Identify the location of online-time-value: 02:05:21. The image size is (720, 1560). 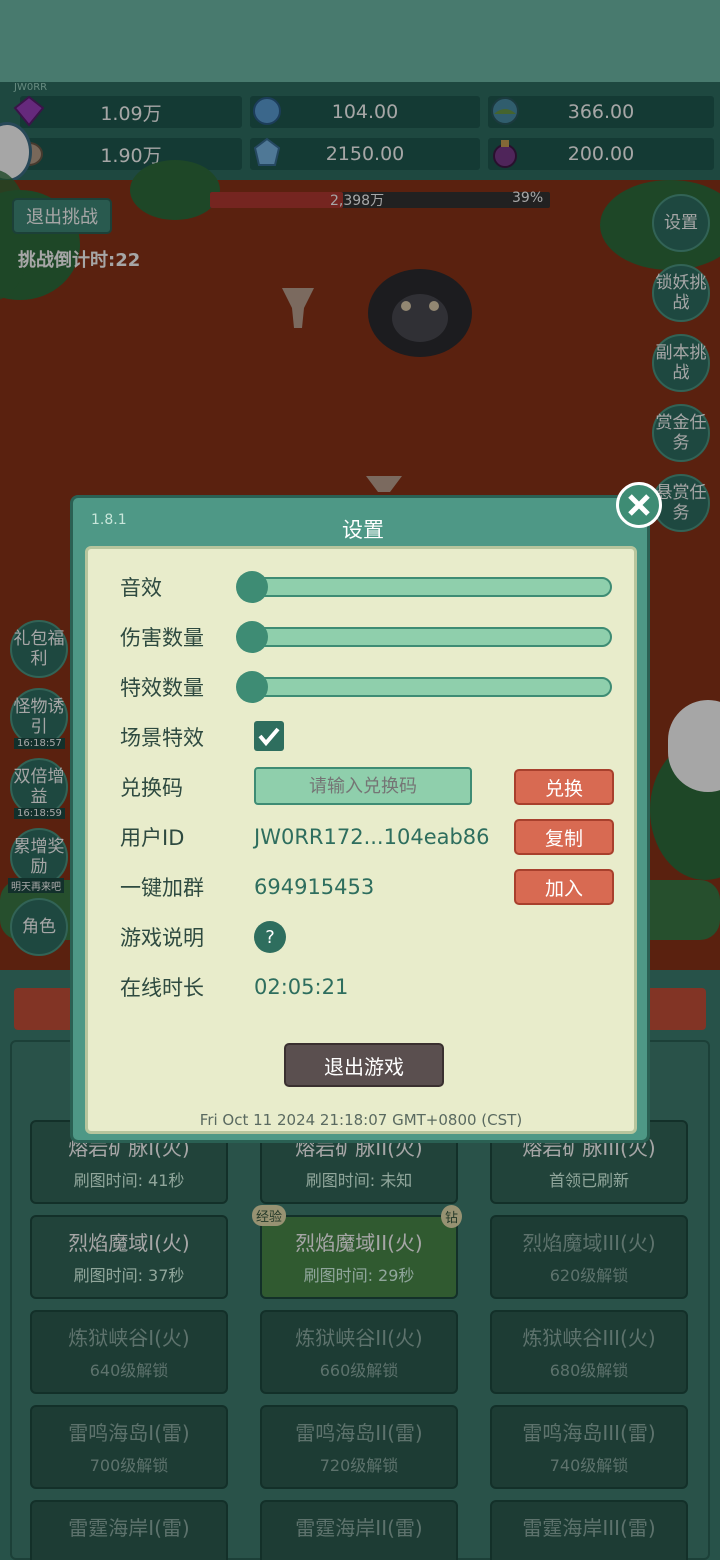
(301, 987).